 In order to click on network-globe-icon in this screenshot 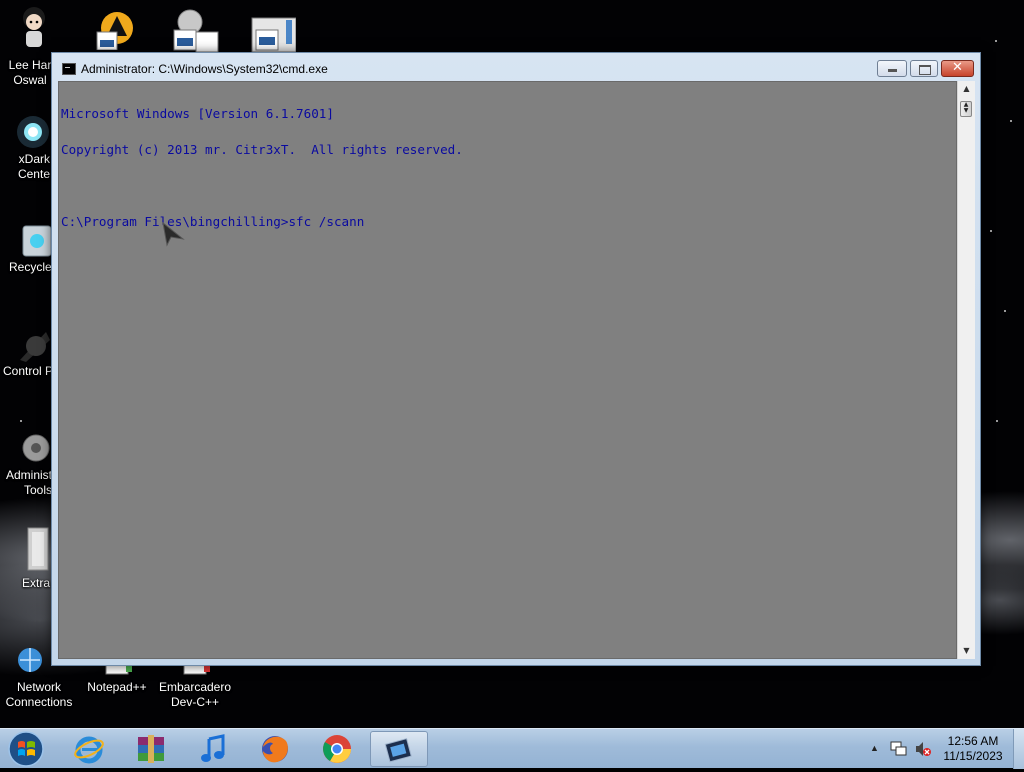, I will do `click(31, 661)`.